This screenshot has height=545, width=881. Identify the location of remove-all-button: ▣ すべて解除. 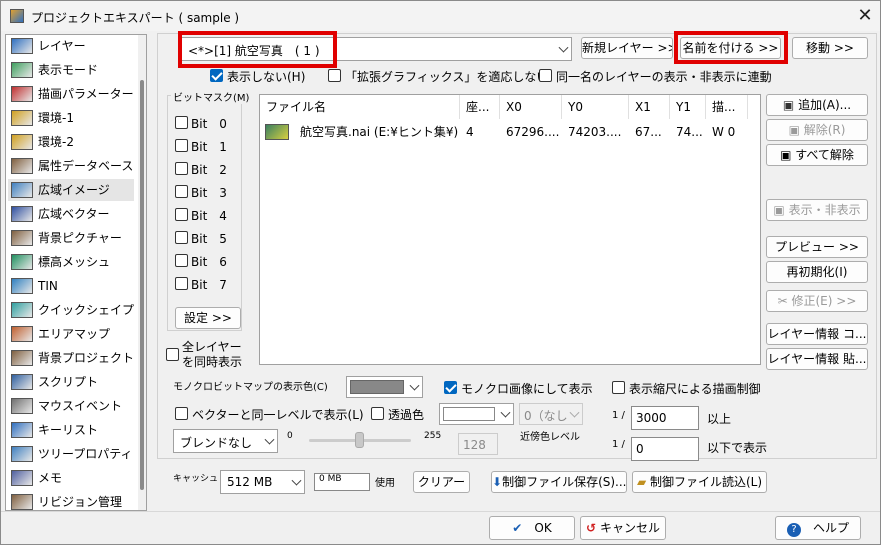
(817, 155).